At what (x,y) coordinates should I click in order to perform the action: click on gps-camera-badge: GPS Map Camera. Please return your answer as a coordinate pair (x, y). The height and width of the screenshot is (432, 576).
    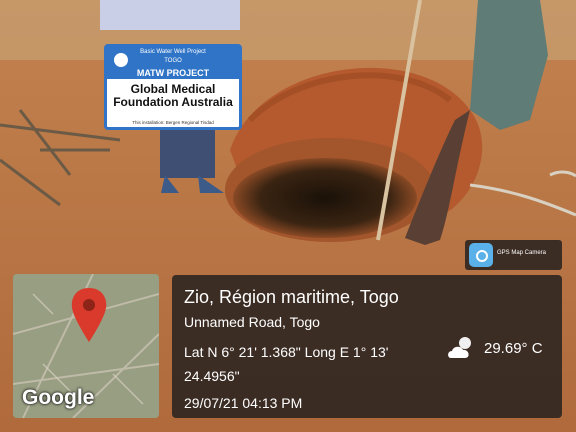
    Looking at the image, I should click on (513, 255).